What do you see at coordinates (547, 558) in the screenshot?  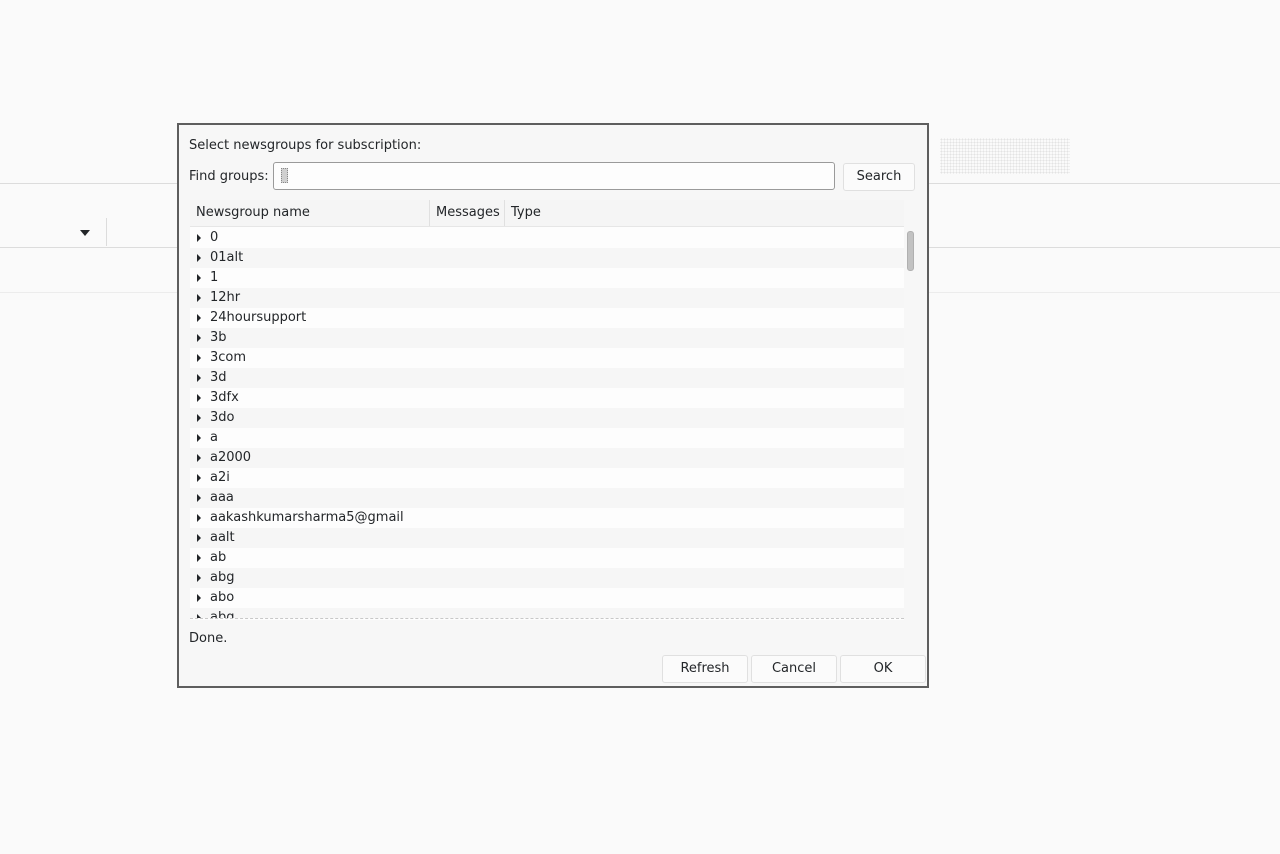 I see `newsgroup-row: ab` at bounding box center [547, 558].